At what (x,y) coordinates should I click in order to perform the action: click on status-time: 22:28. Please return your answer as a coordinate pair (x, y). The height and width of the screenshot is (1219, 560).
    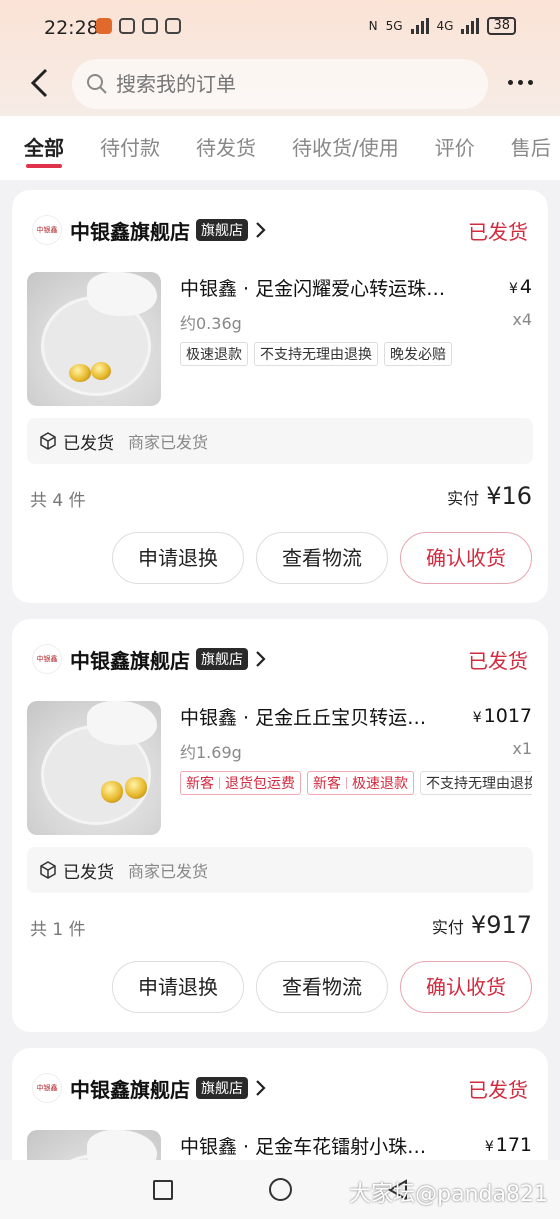
    Looking at the image, I should click on (71, 28).